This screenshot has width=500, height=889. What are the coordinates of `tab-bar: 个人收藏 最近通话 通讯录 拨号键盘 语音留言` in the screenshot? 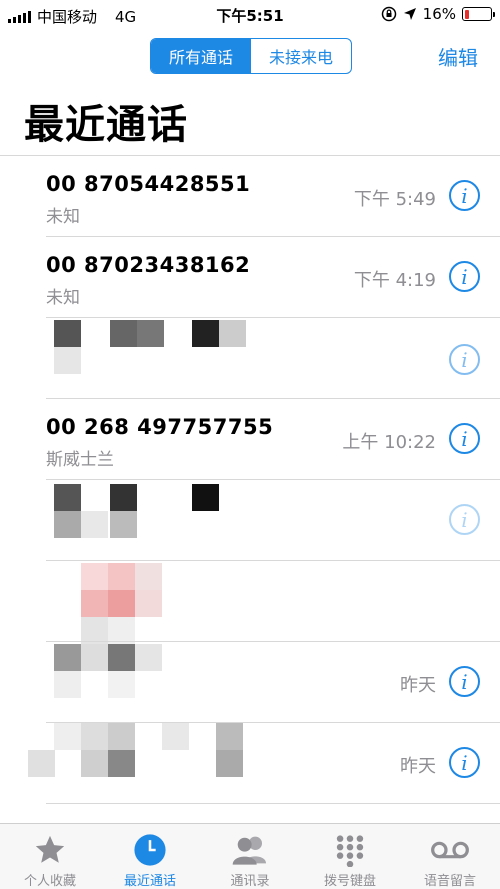 It's located at (250, 856).